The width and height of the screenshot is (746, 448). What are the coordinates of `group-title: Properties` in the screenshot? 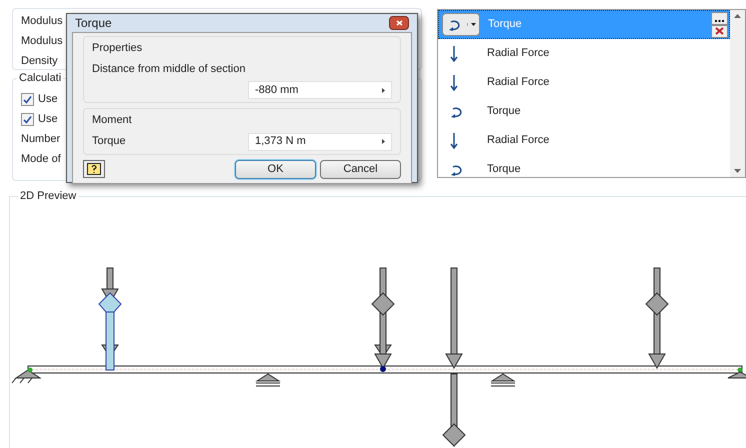 It's located at (118, 48).